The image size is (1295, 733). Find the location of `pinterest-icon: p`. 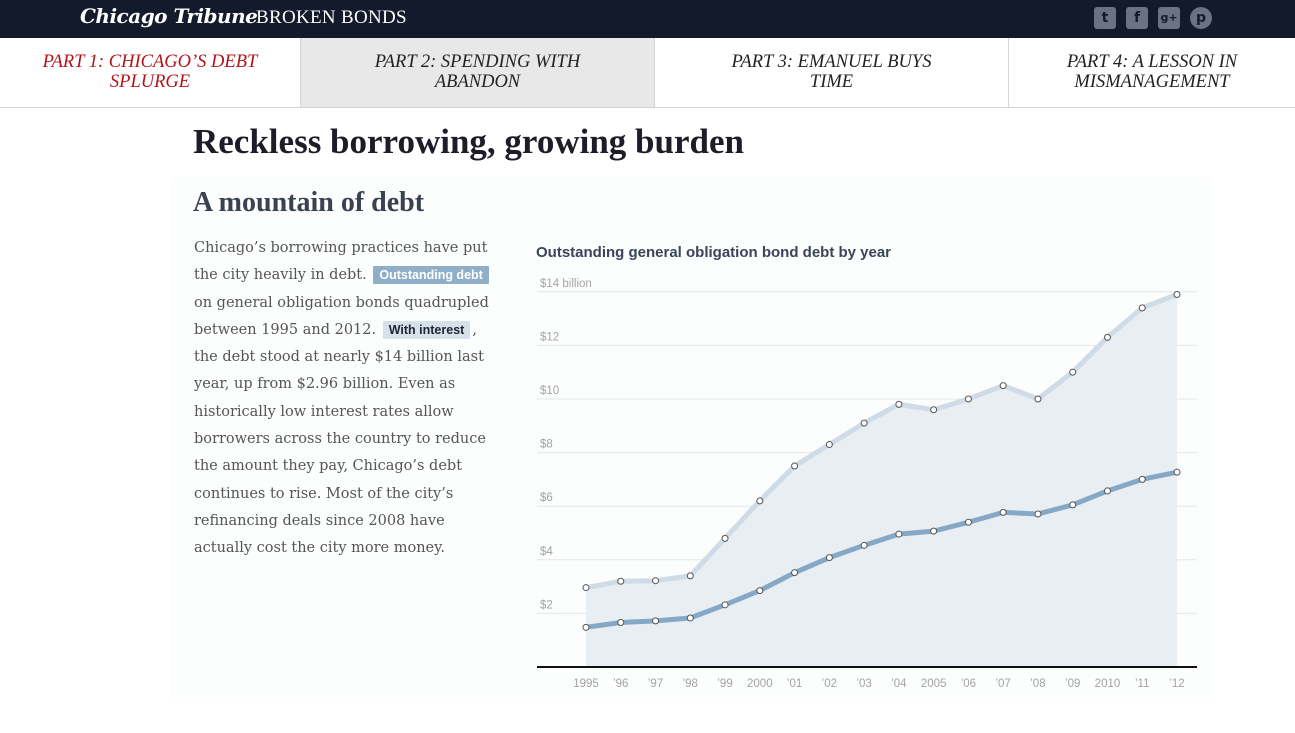

pinterest-icon: p is located at coordinates (1201, 18).